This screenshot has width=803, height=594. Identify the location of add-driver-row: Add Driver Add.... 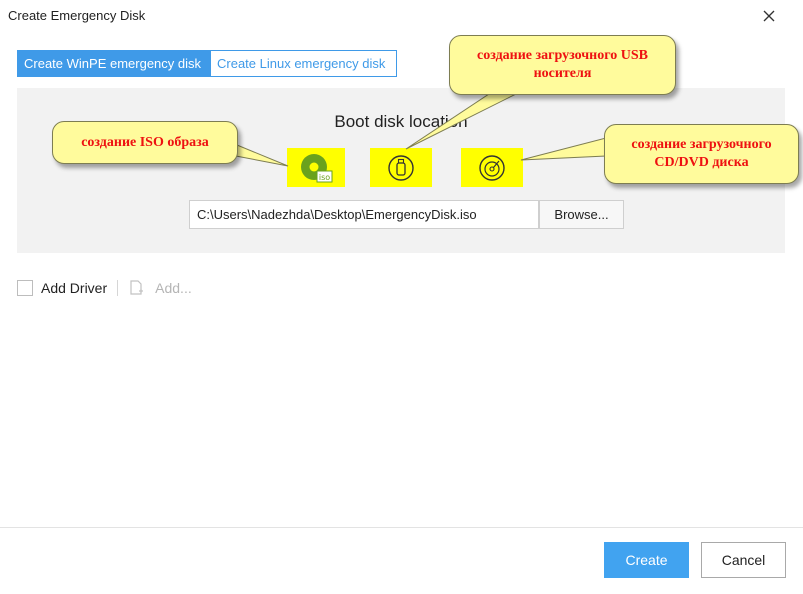
(104, 288).